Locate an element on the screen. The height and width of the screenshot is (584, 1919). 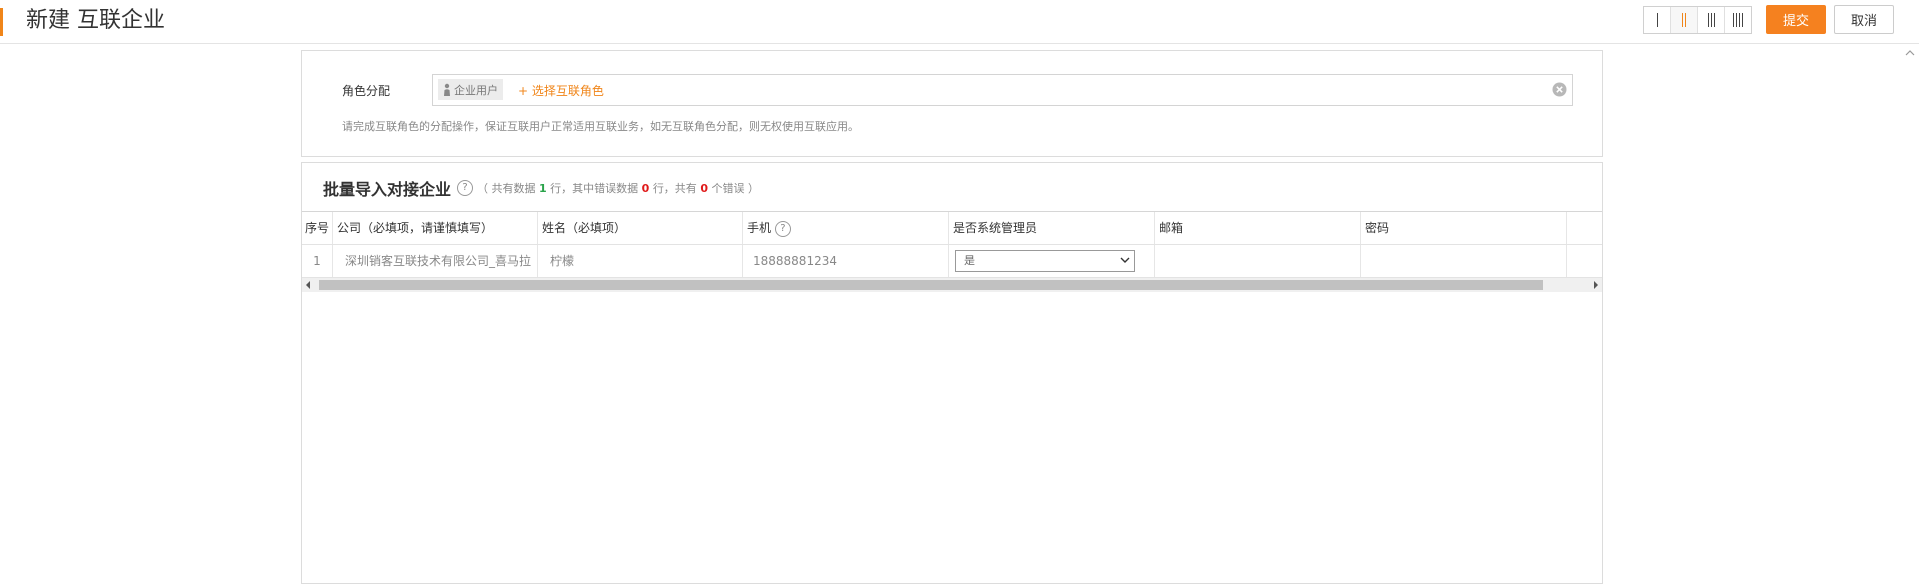
horizontal-scrollbar is located at coordinates (952, 285).